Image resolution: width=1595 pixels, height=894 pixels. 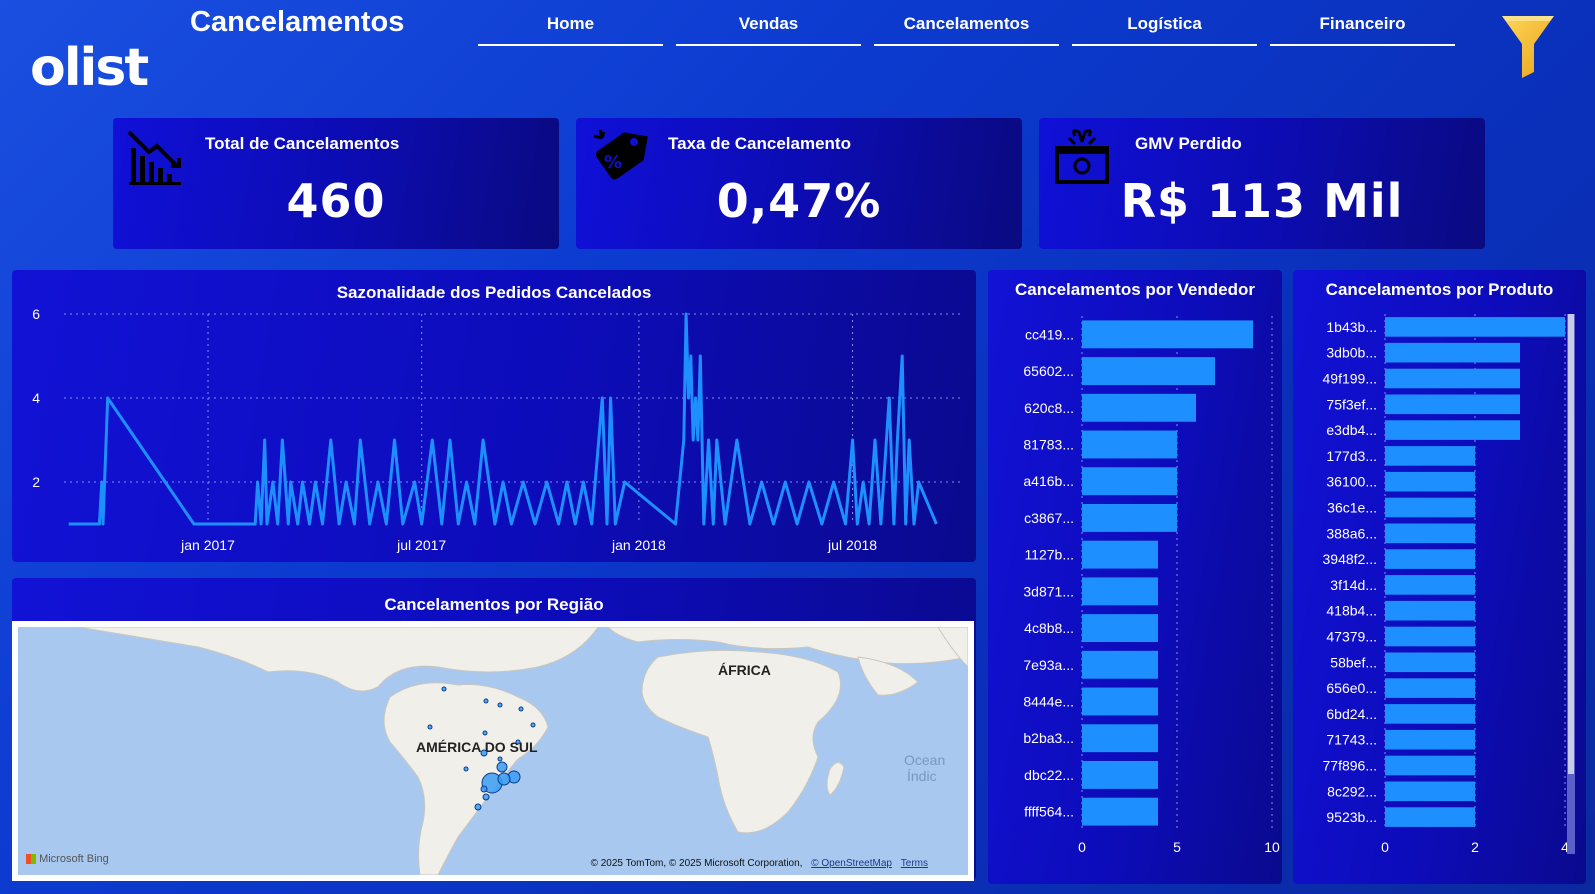 I want to click on bing-logo: Microsoft Bing, so click(x=67, y=859).